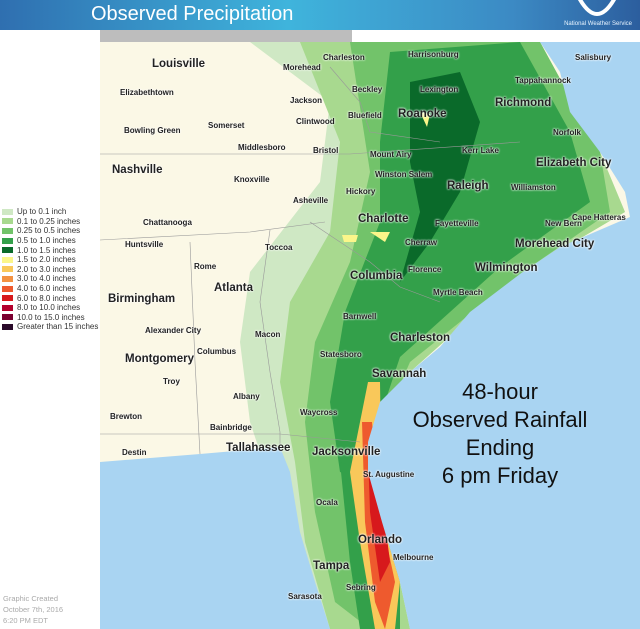  What do you see at coordinates (31, 598) in the screenshot?
I see `footer-line: Graphic Created` at bounding box center [31, 598].